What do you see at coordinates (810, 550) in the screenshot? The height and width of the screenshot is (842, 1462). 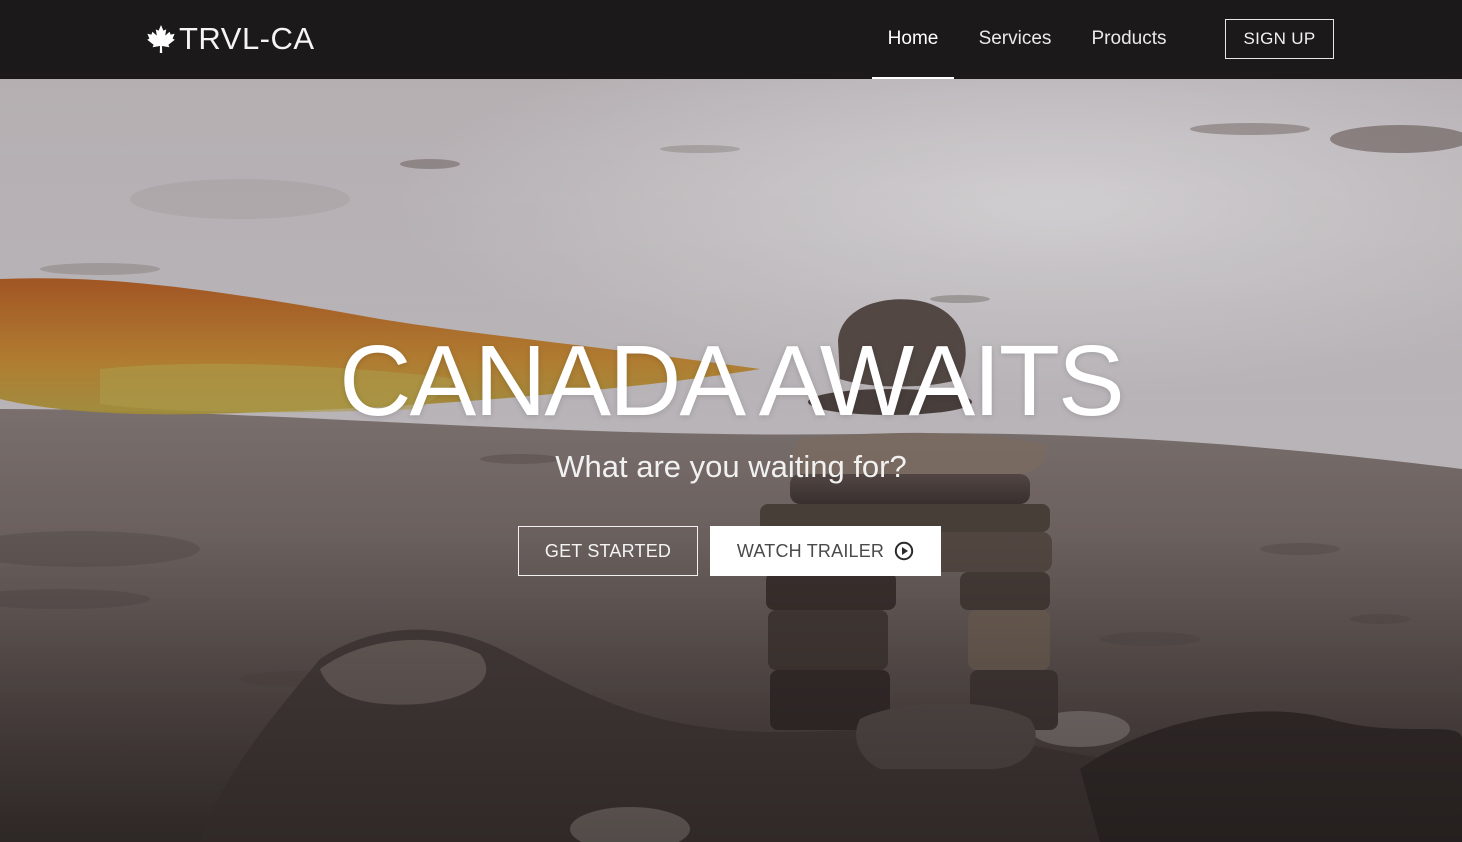 I see `watch-trailer-label: WATCH TRAILER` at bounding box center [810, 550].